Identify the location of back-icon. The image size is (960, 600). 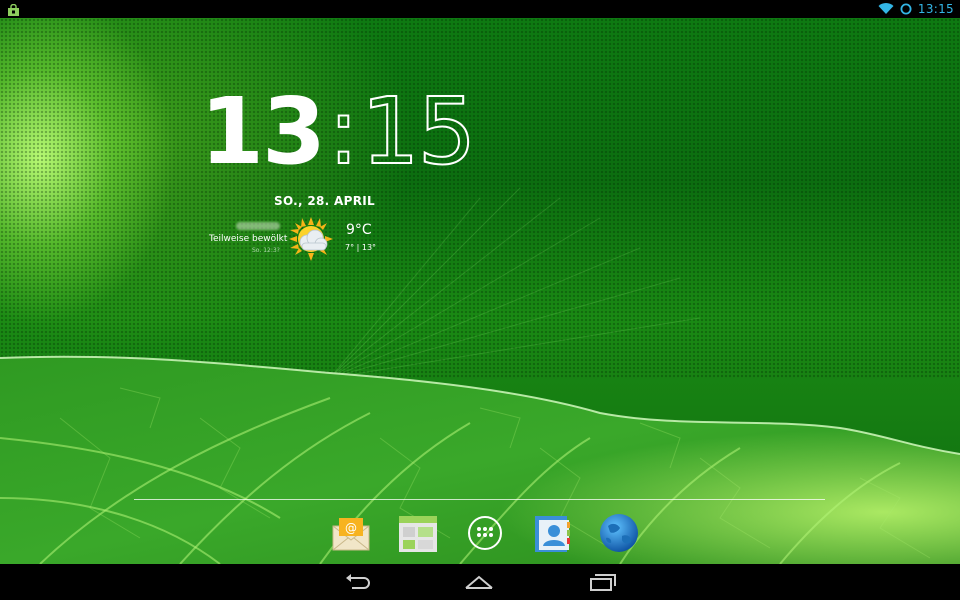
(358, 582).